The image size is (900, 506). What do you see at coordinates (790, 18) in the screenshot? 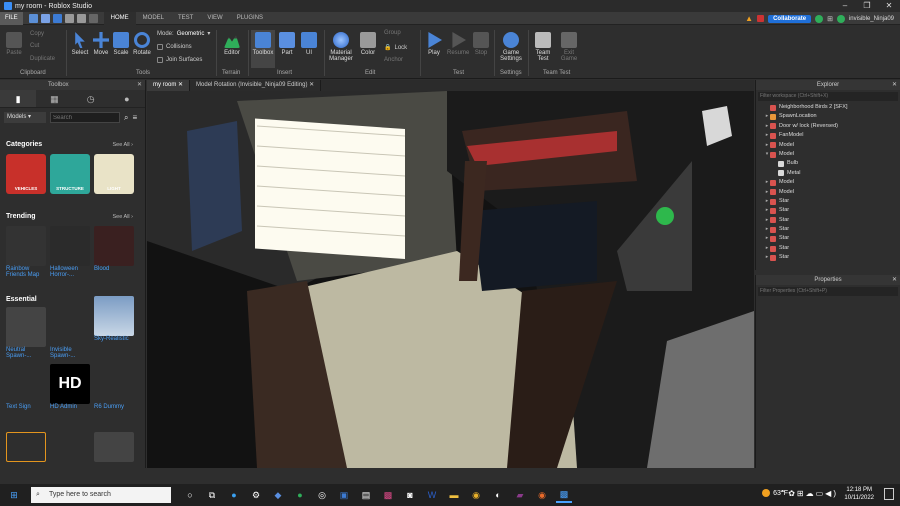
I see `collaborate-button: Collaborate` at bounding box center [790, 18].